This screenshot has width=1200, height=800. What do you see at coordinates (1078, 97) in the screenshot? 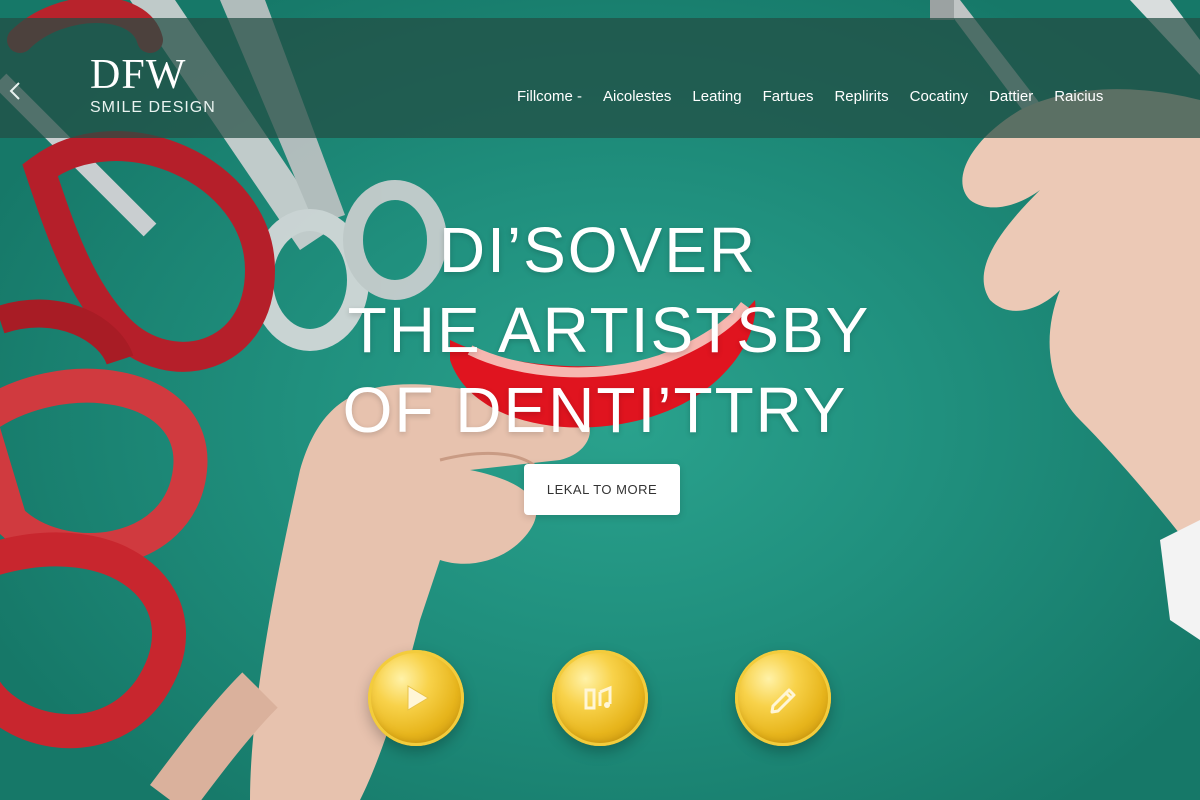
I see `nav-link-raicius: Raicius` at bounding box center [1078, 97].